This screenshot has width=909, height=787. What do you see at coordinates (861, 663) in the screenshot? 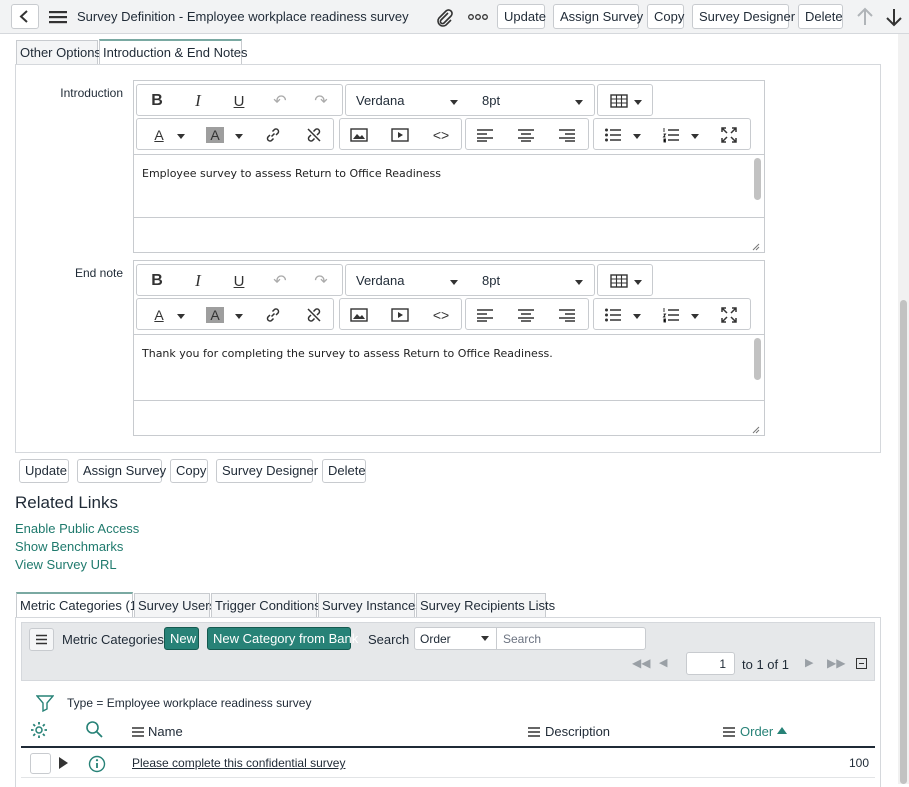
I see `collapse-icon` at bounding box center [861, 663].